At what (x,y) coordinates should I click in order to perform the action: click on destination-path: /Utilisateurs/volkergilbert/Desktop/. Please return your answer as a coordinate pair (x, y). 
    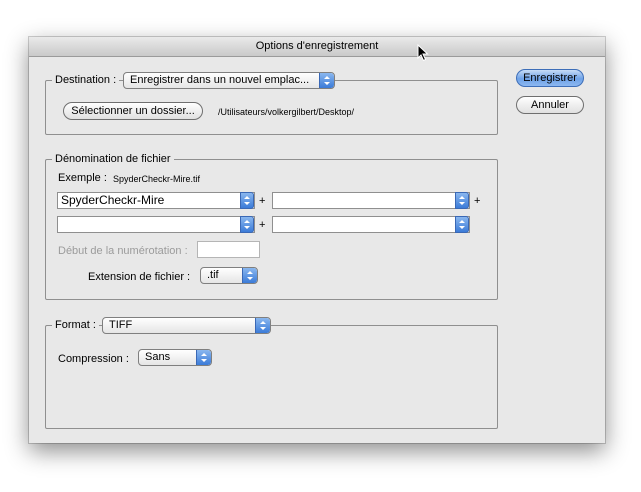
    Looking at the image, I should click on (286, 112).